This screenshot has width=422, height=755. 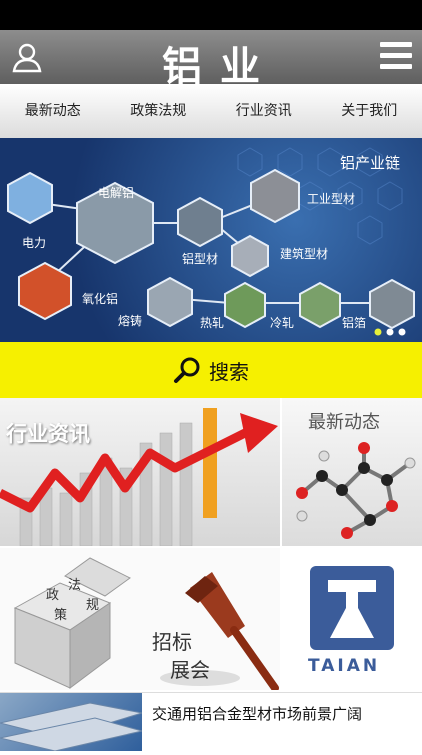 What do you see at coordinates (187, 370) in the screenshot?
I see `search-icon` at bounding box center [187, 370].